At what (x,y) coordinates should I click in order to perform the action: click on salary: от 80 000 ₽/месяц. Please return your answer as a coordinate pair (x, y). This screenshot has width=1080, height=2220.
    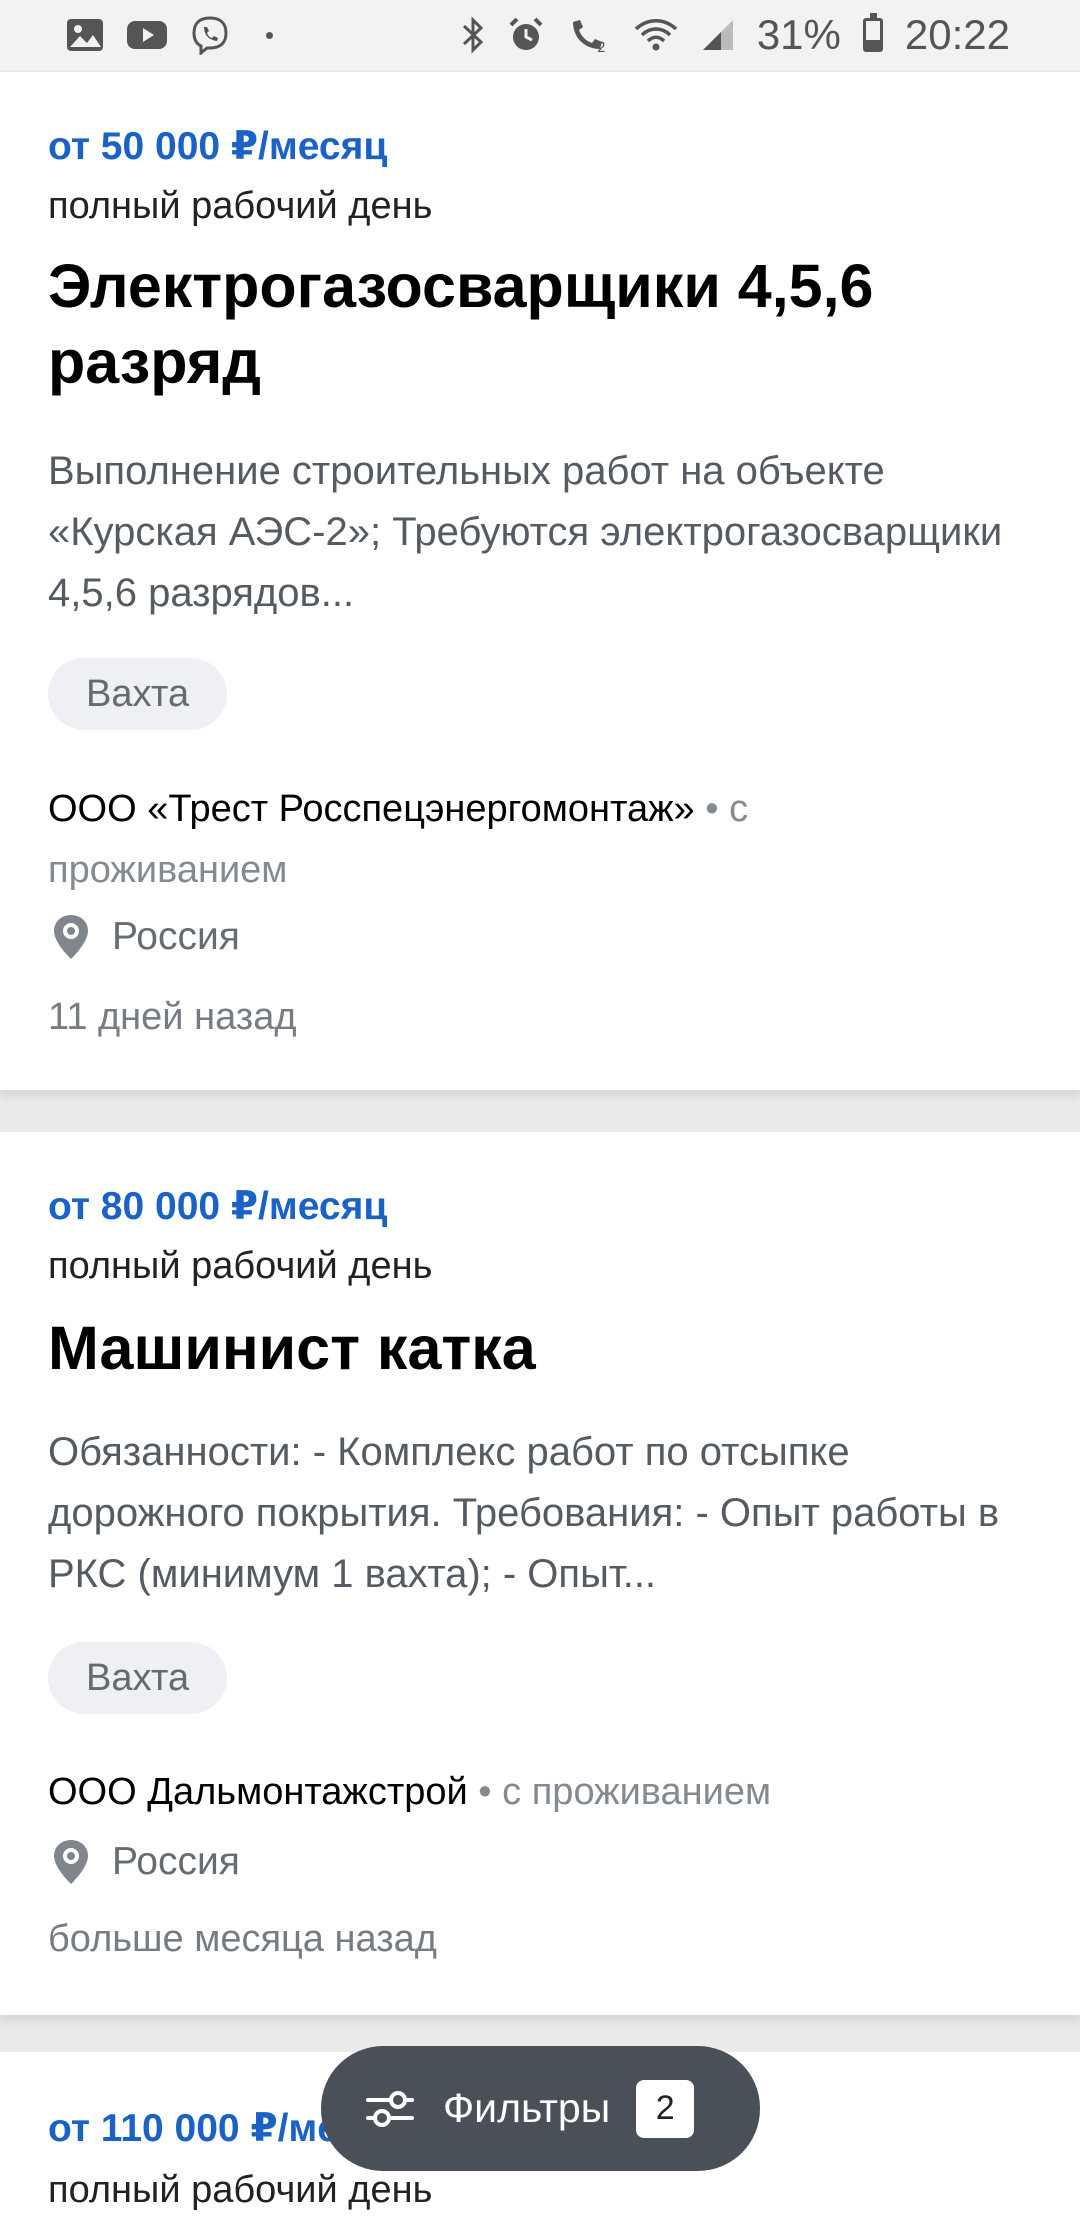
    Looking at the image, I should click on (218, 1206).